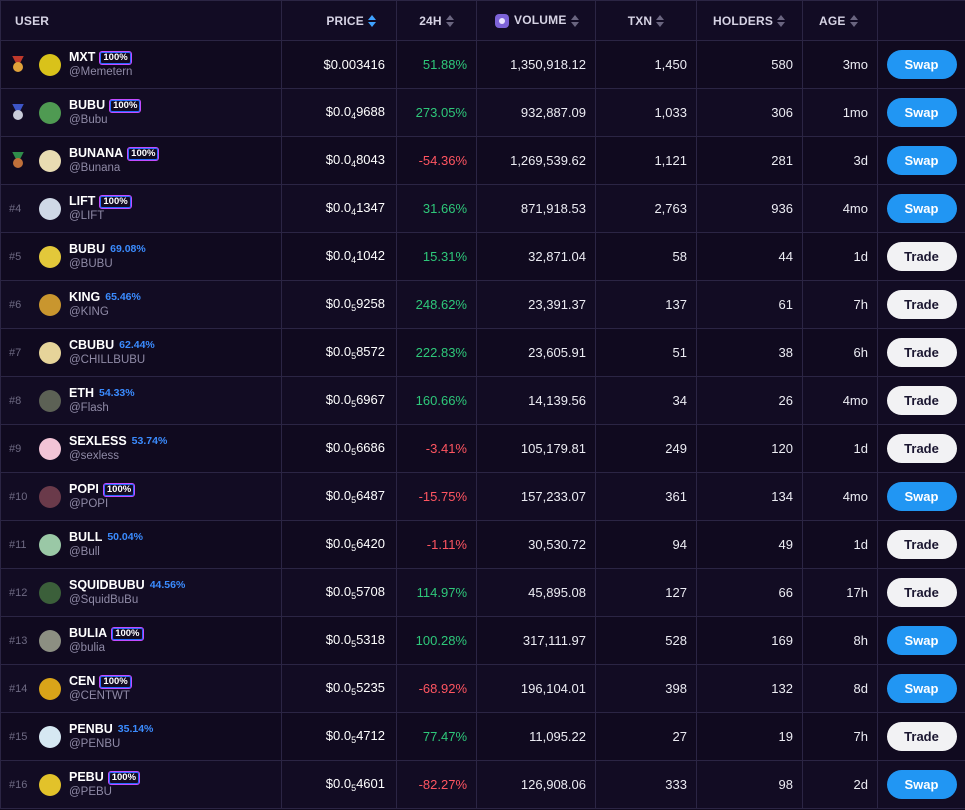  Describe the element at coordinates (84, 552) in the screenshot. I see `token-handle: @Bull` at that location.